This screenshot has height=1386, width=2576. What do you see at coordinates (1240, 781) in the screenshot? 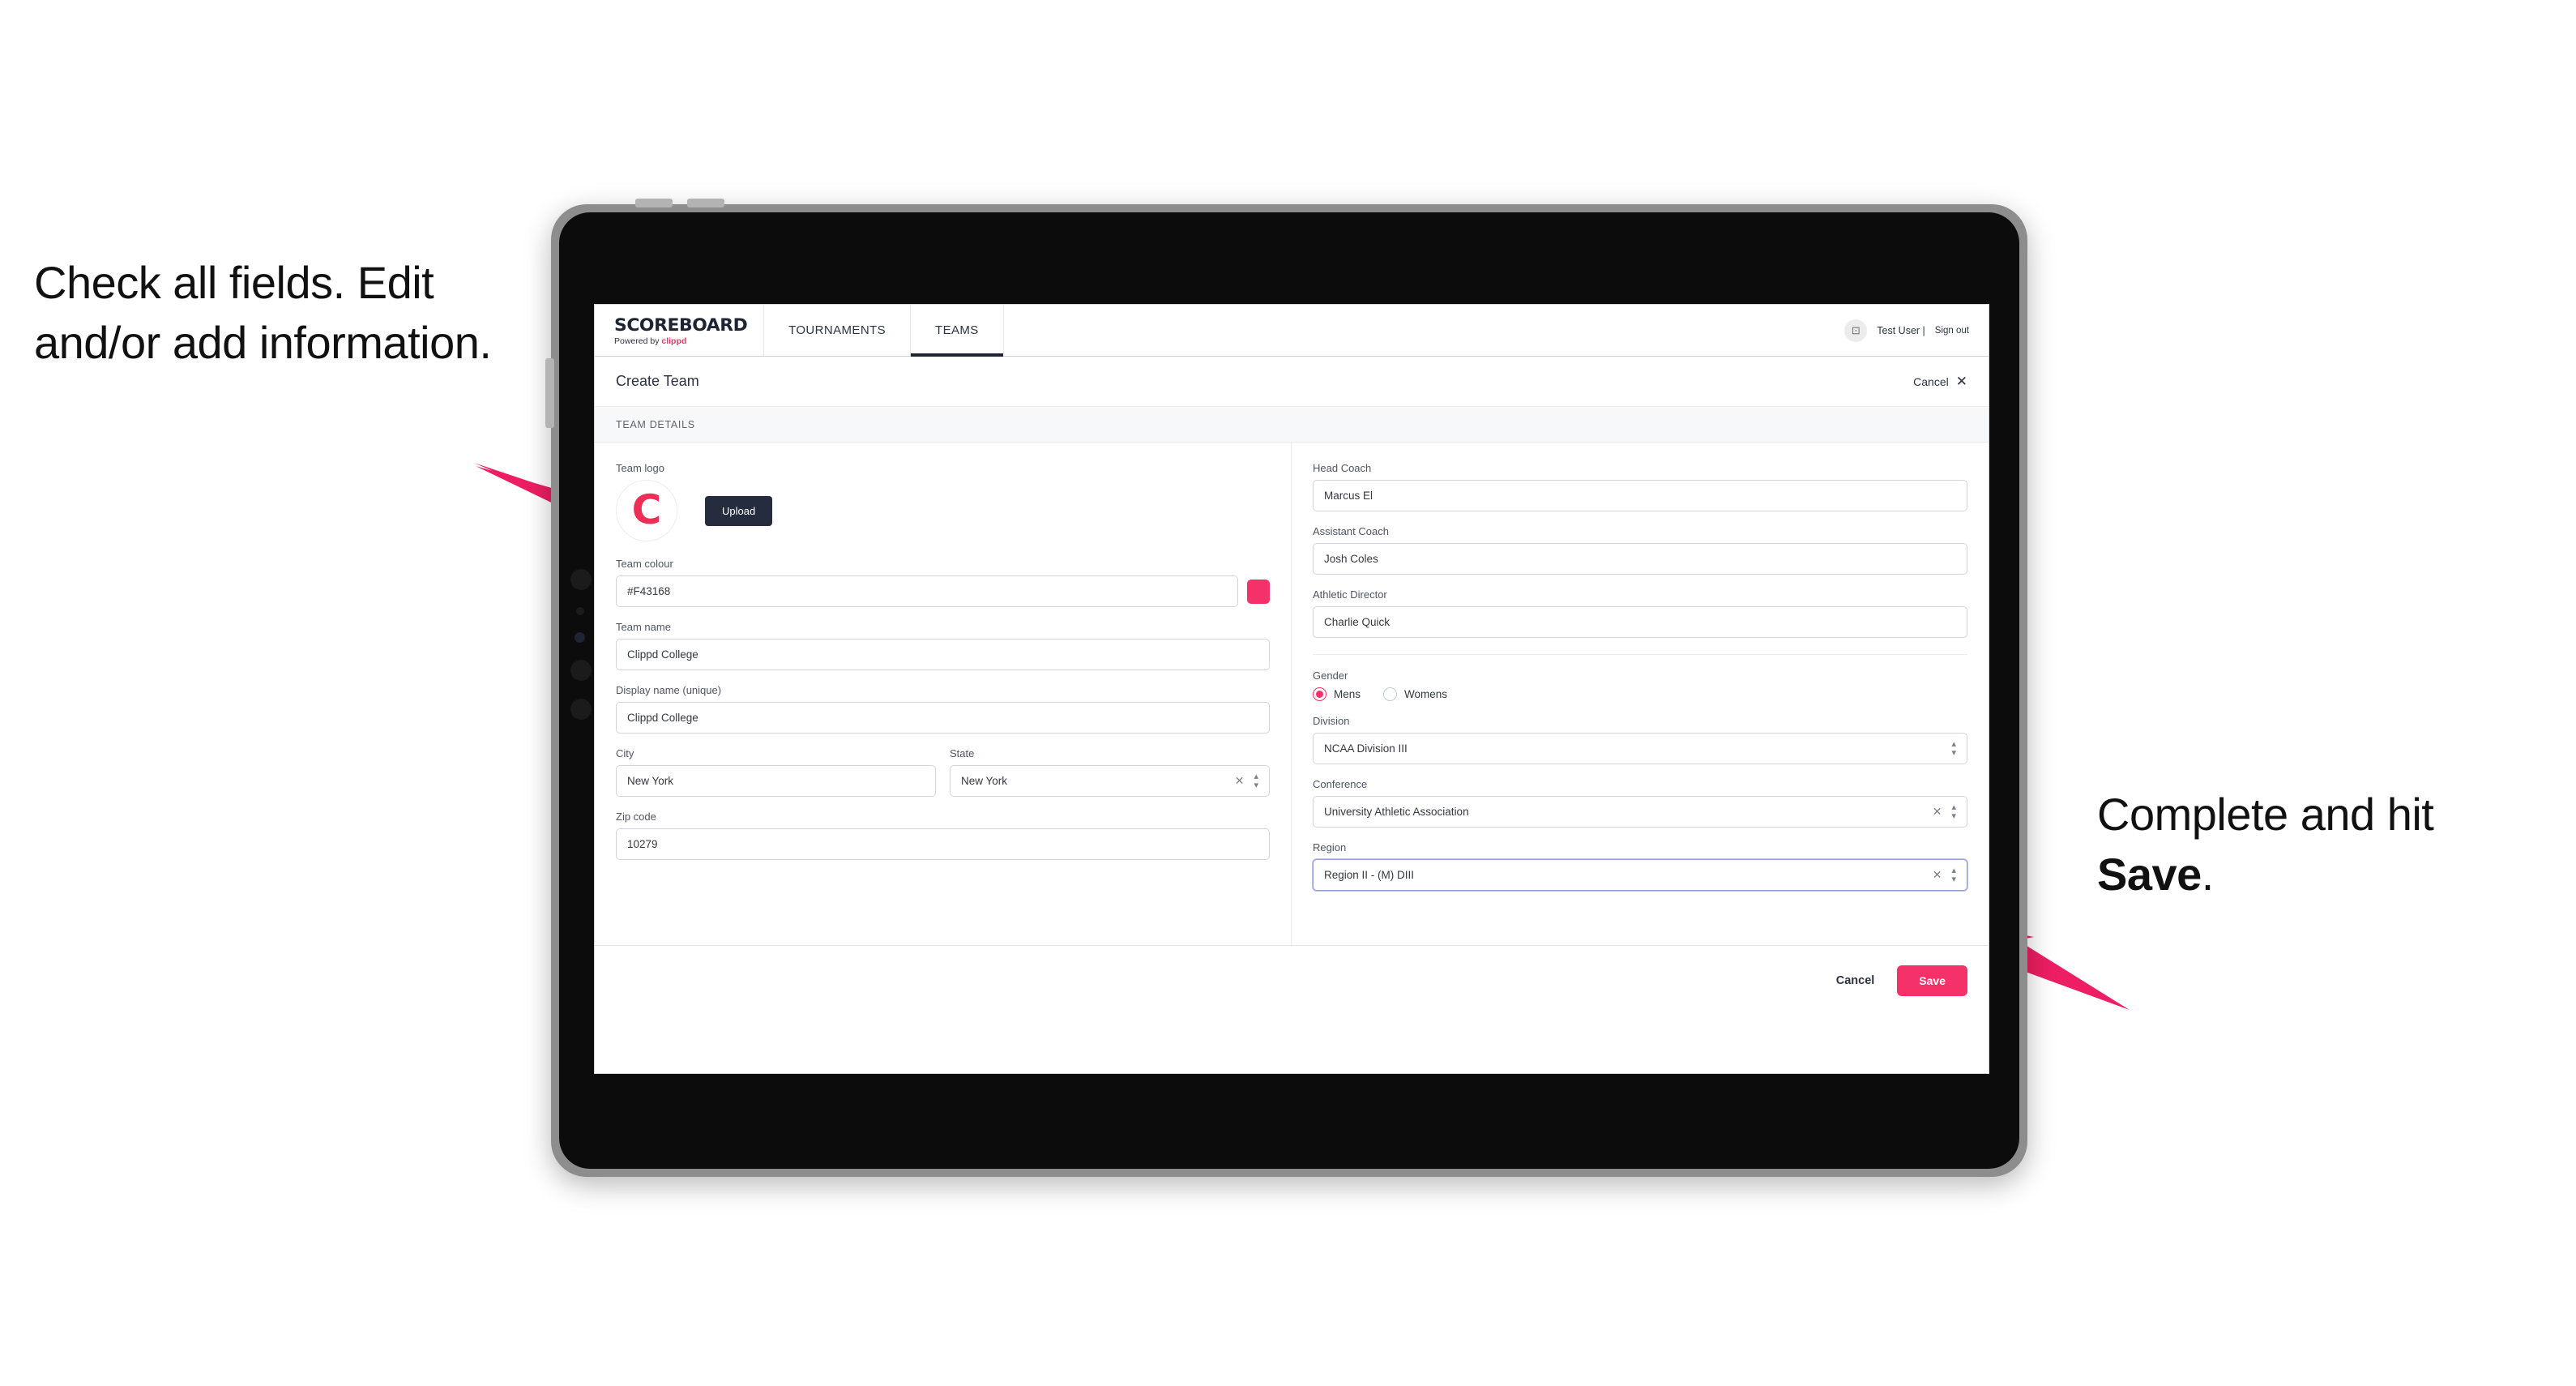
I see `state-clear-icon: ✕` at bounding box center [1240, 781].